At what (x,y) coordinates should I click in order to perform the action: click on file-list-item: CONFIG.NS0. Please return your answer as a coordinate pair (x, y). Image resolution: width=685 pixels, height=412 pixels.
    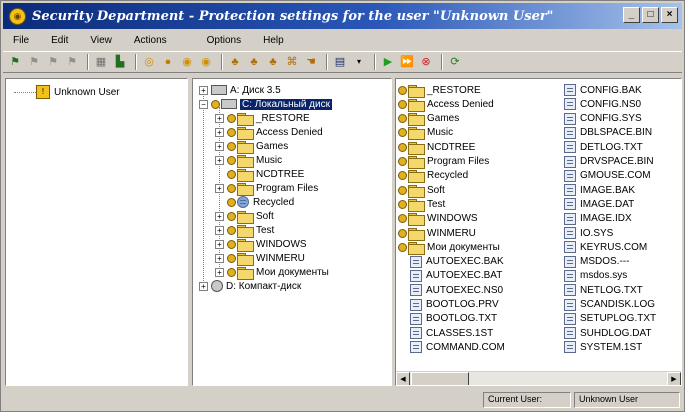
    Looking at the image, I should click on (602, 104).